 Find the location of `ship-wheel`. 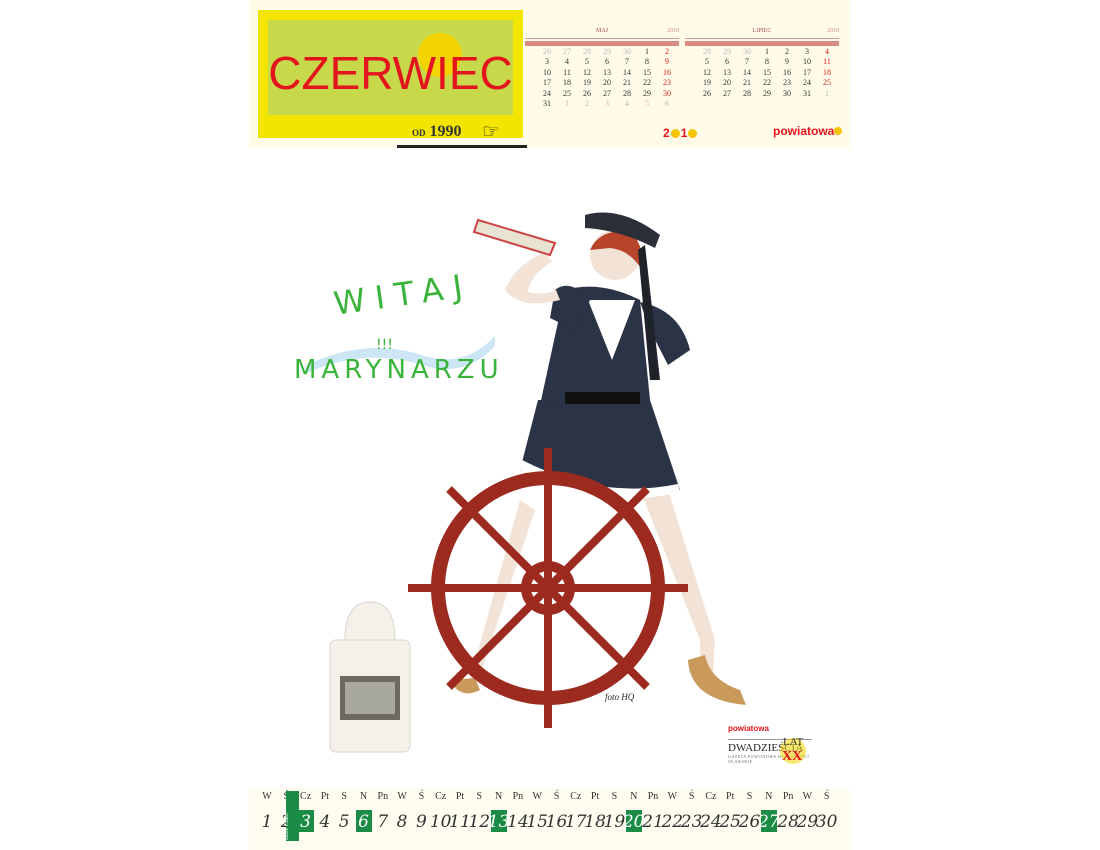

ship-wheel is located at coordinates (548, 588).